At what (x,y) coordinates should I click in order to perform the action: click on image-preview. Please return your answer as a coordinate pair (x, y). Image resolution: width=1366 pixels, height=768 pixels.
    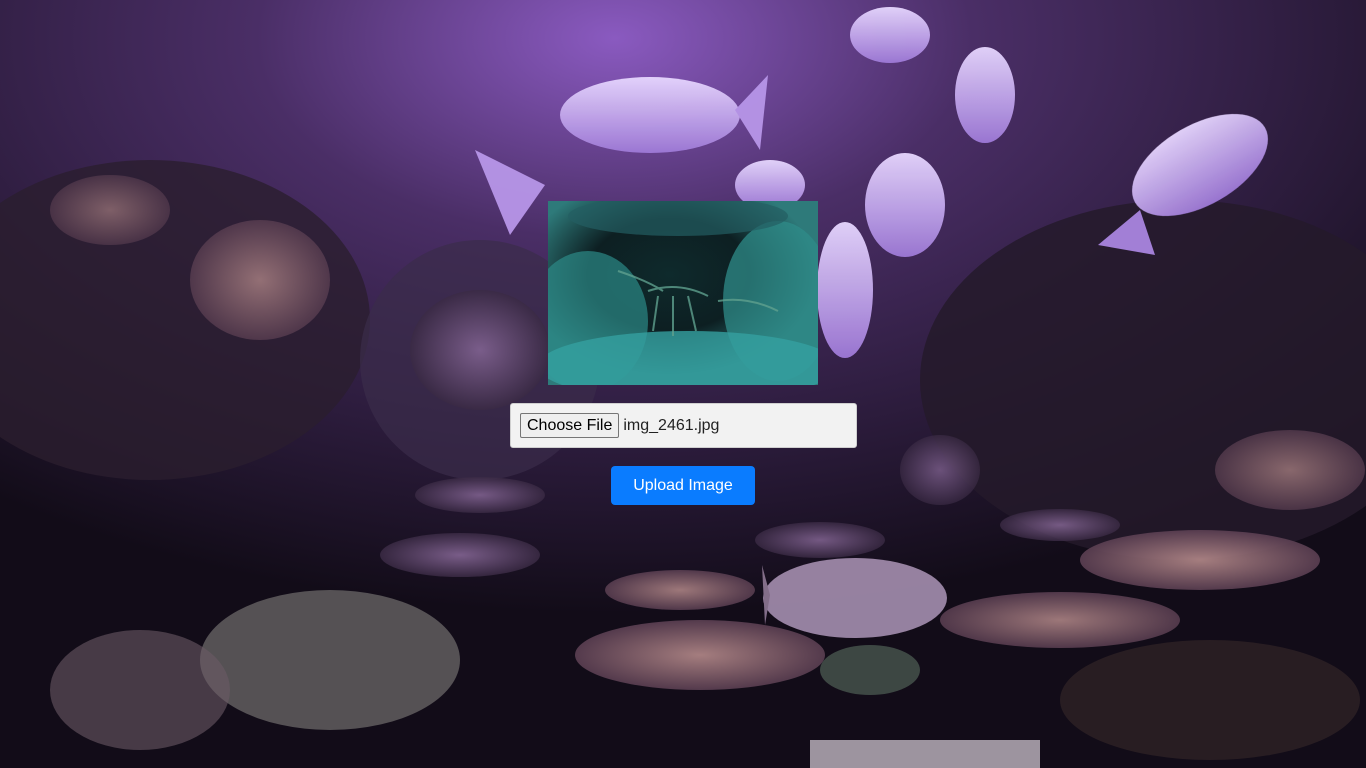
    Looking at the image, I should click on (683, 293).